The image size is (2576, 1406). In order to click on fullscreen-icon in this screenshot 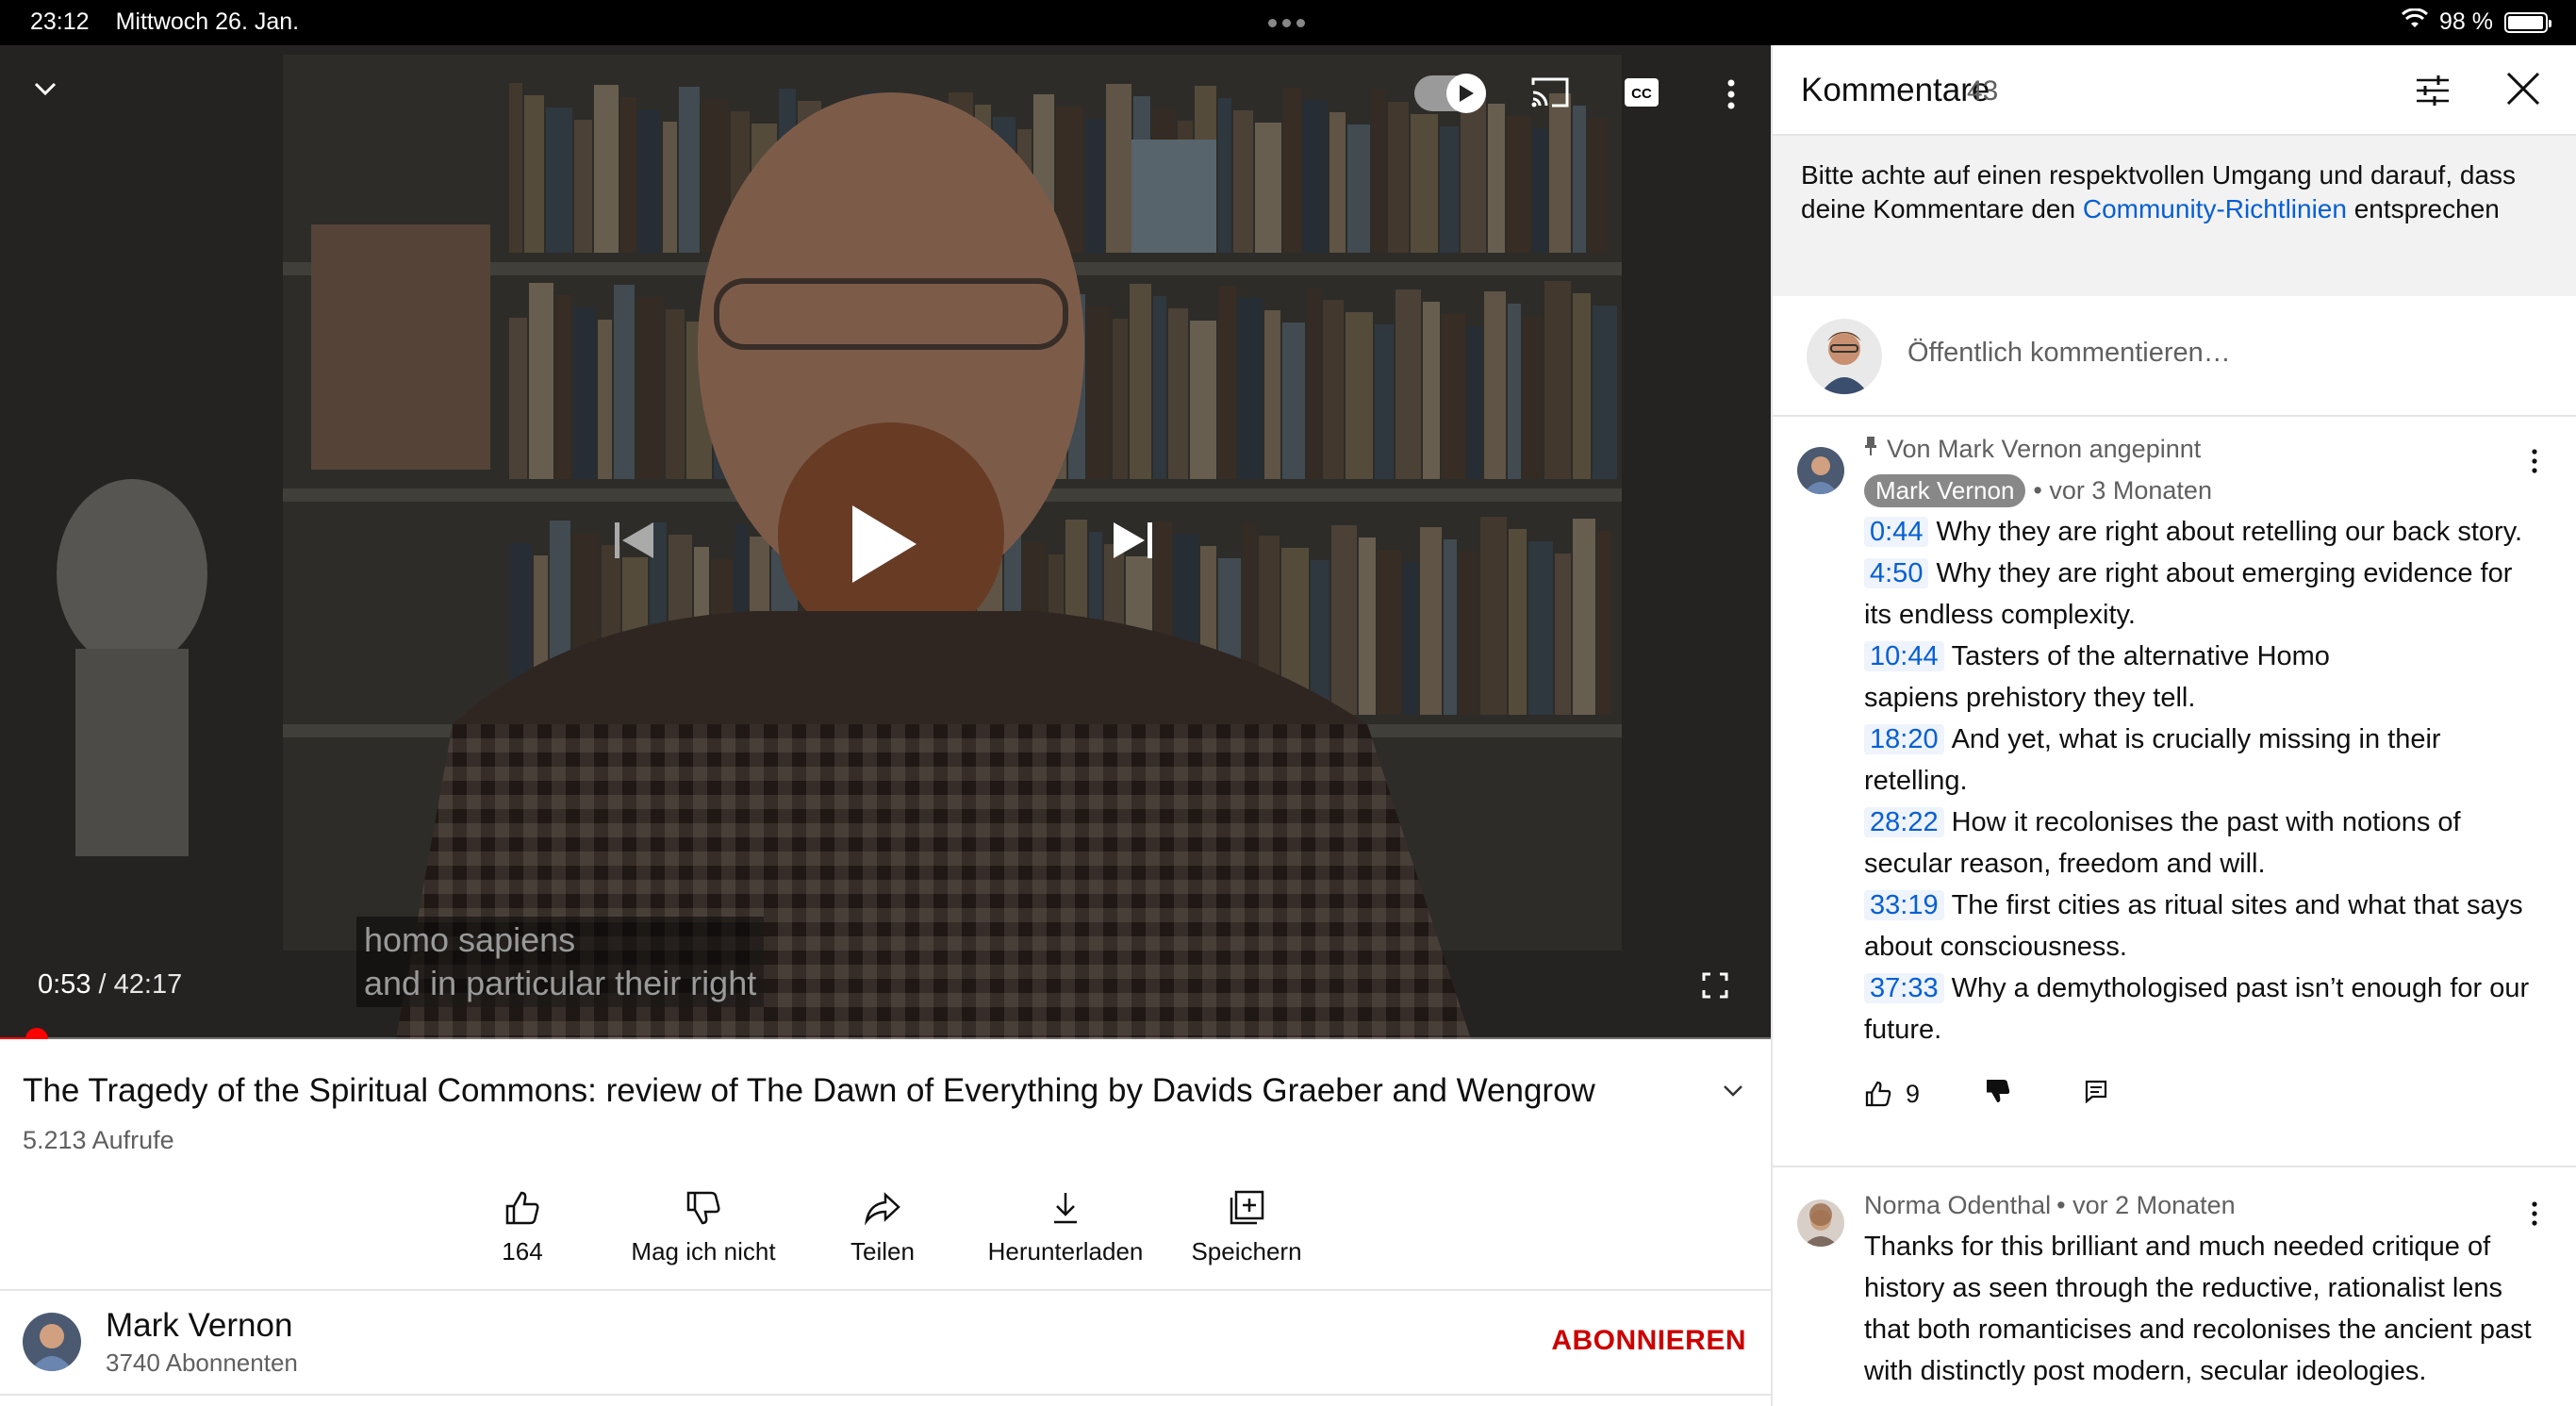, I will do `click(1715, 985)`.